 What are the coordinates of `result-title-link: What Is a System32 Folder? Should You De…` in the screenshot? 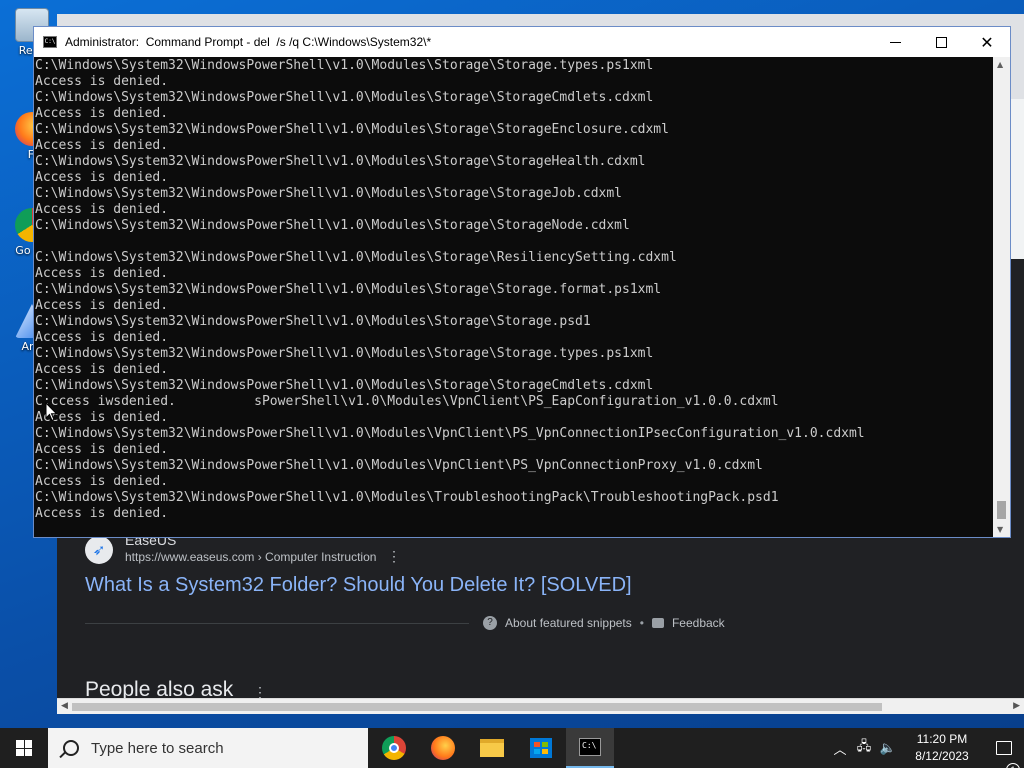 It's located at (358, 585).